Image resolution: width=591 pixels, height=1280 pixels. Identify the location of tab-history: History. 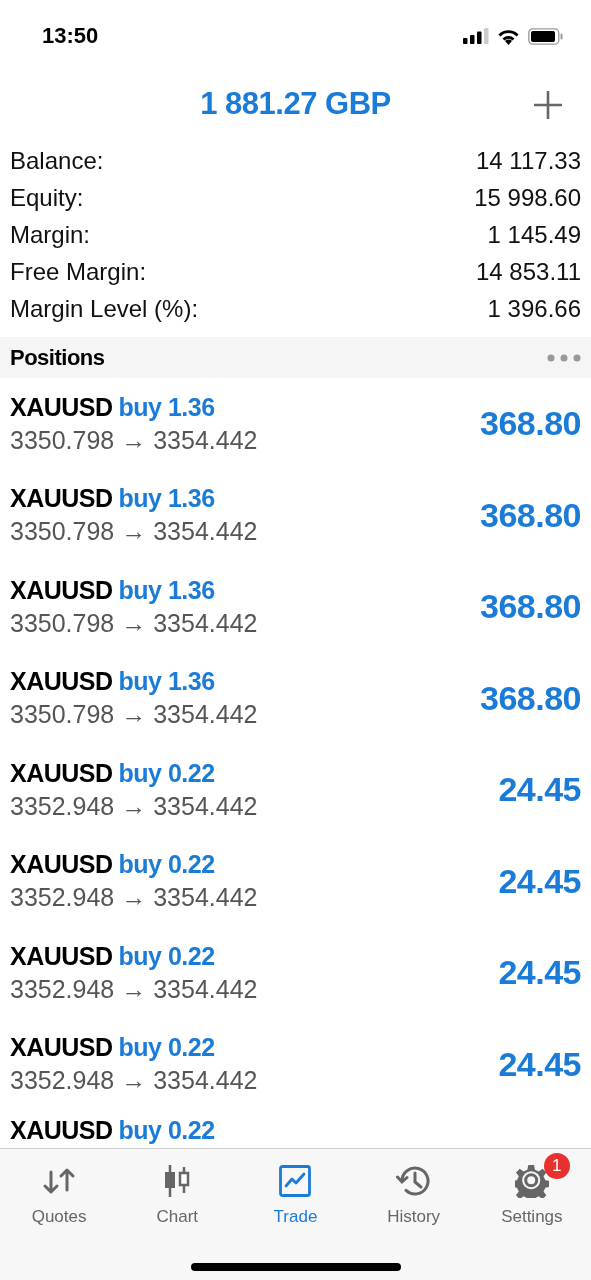
(413, 1189).